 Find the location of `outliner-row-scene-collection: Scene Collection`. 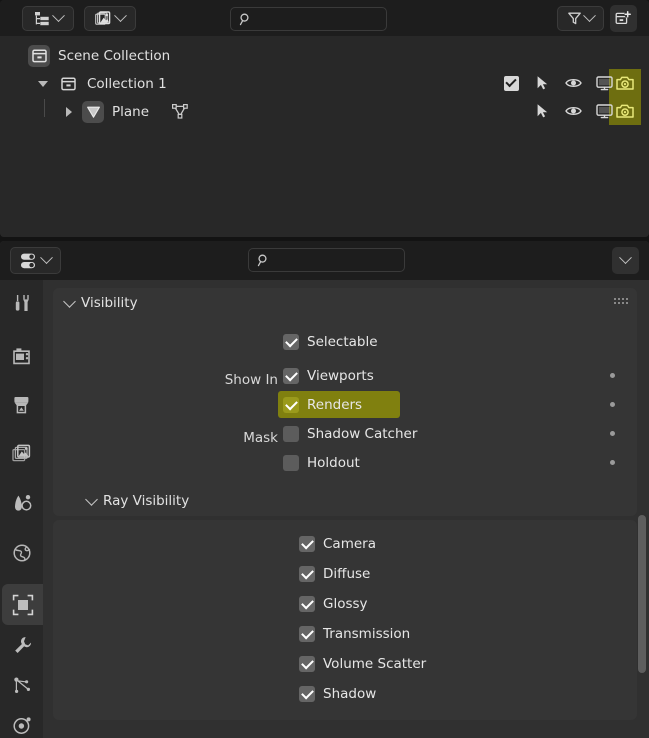

outliner-row-scene-collection: Scene Collection is located at coordinates (324, 55).